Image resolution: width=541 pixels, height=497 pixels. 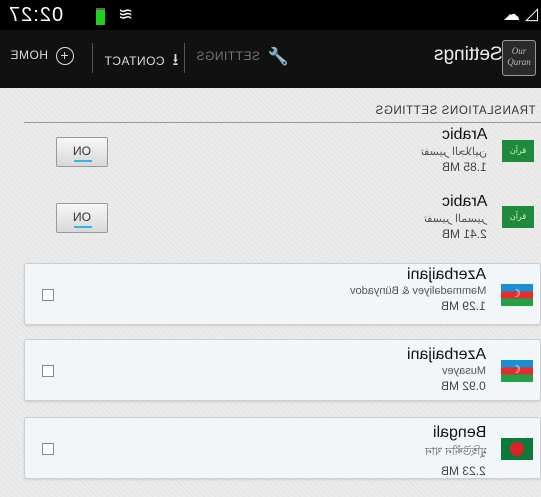 I want to click on translation-card: Bengali মুহিউদ্দীন খান 2.23 MB, so click(x=282, y=448).